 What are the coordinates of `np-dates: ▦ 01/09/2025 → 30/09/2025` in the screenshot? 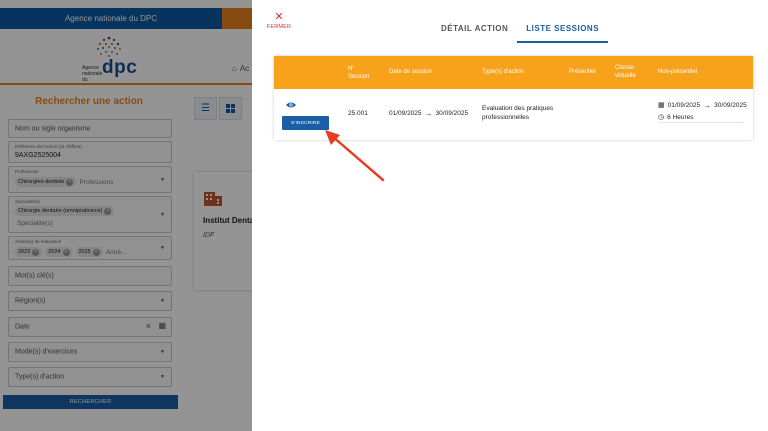 It's located at (702, 105).